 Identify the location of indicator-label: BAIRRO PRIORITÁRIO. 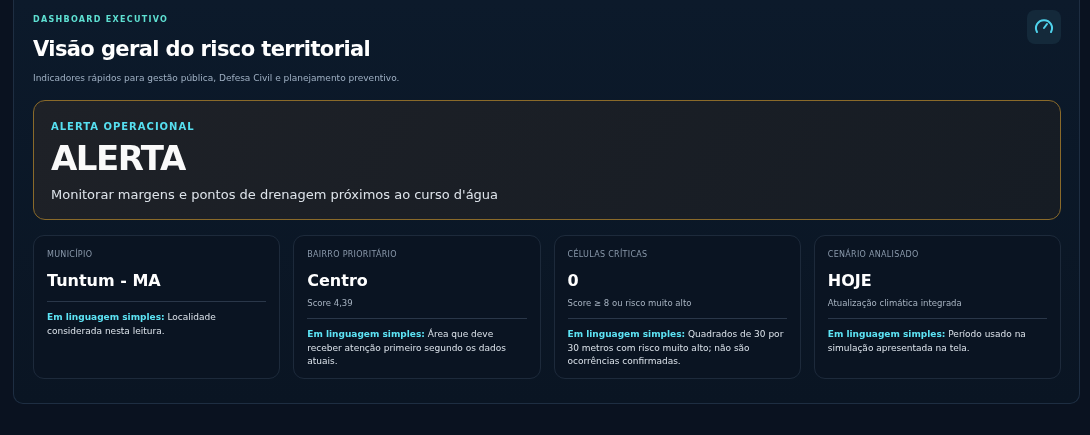
(352, 255).